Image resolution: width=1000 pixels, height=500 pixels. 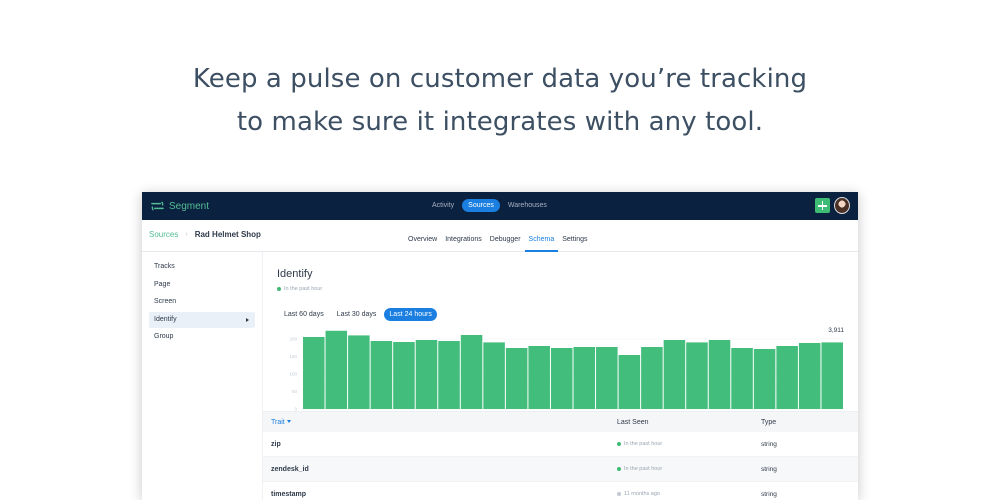 What do you see at coordinates (527, 205) in the screenshot?
I see `topnav-warehouses: Warehouses` at bounding box center [527, 205].